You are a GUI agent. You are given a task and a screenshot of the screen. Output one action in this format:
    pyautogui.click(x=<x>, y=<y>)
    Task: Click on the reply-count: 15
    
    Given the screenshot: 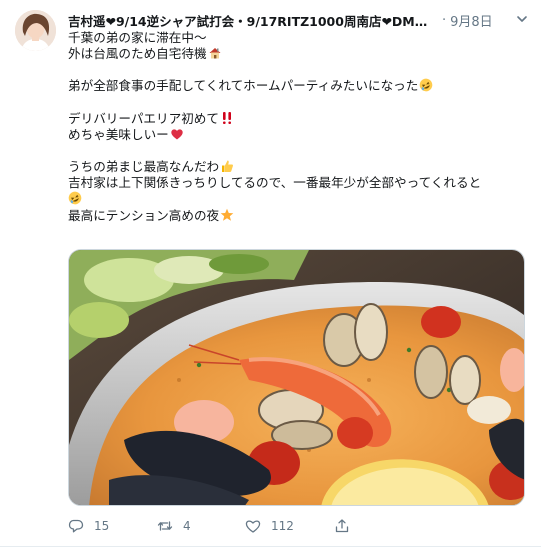 What is the action you would take?
    pyautogui.click(x=102, y=526)
    